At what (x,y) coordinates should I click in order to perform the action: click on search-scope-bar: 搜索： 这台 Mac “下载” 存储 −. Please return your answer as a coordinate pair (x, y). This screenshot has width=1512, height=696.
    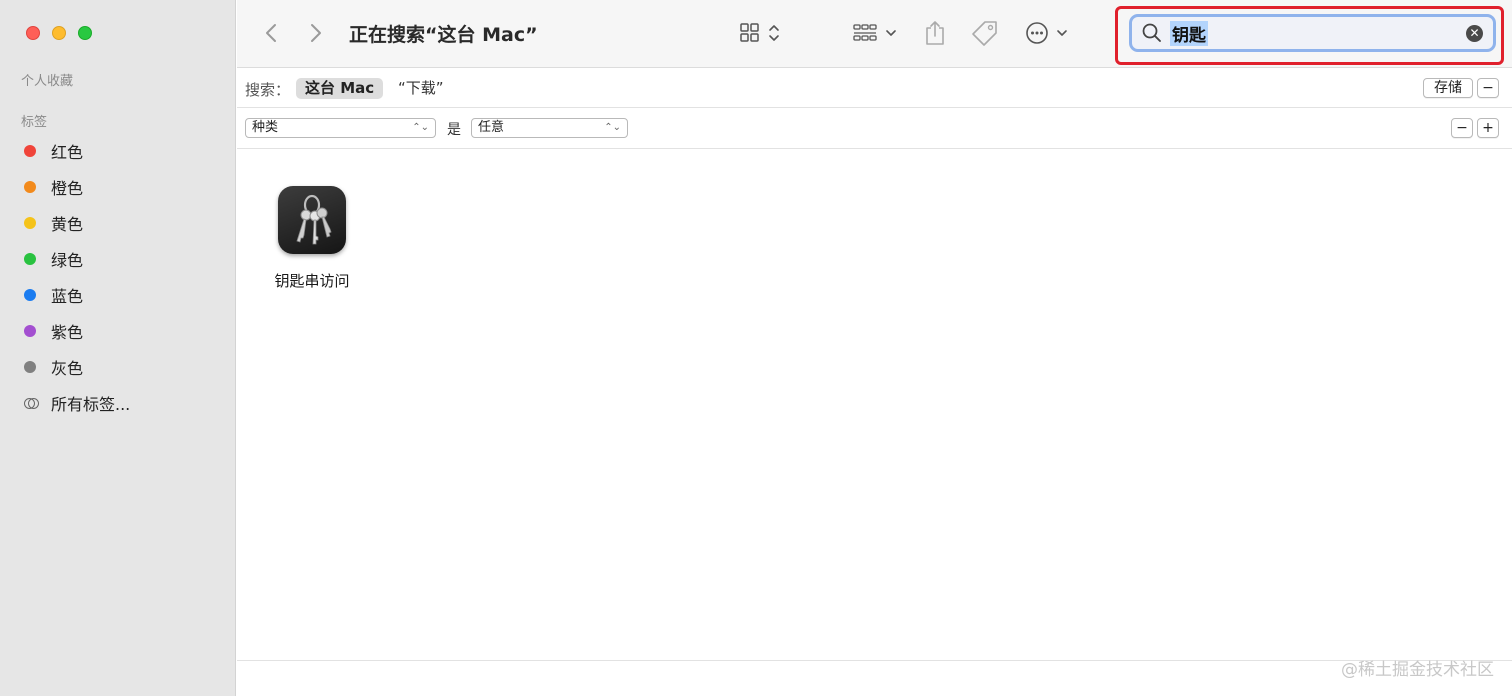
    Looking at the image, I should click on (874, 88).